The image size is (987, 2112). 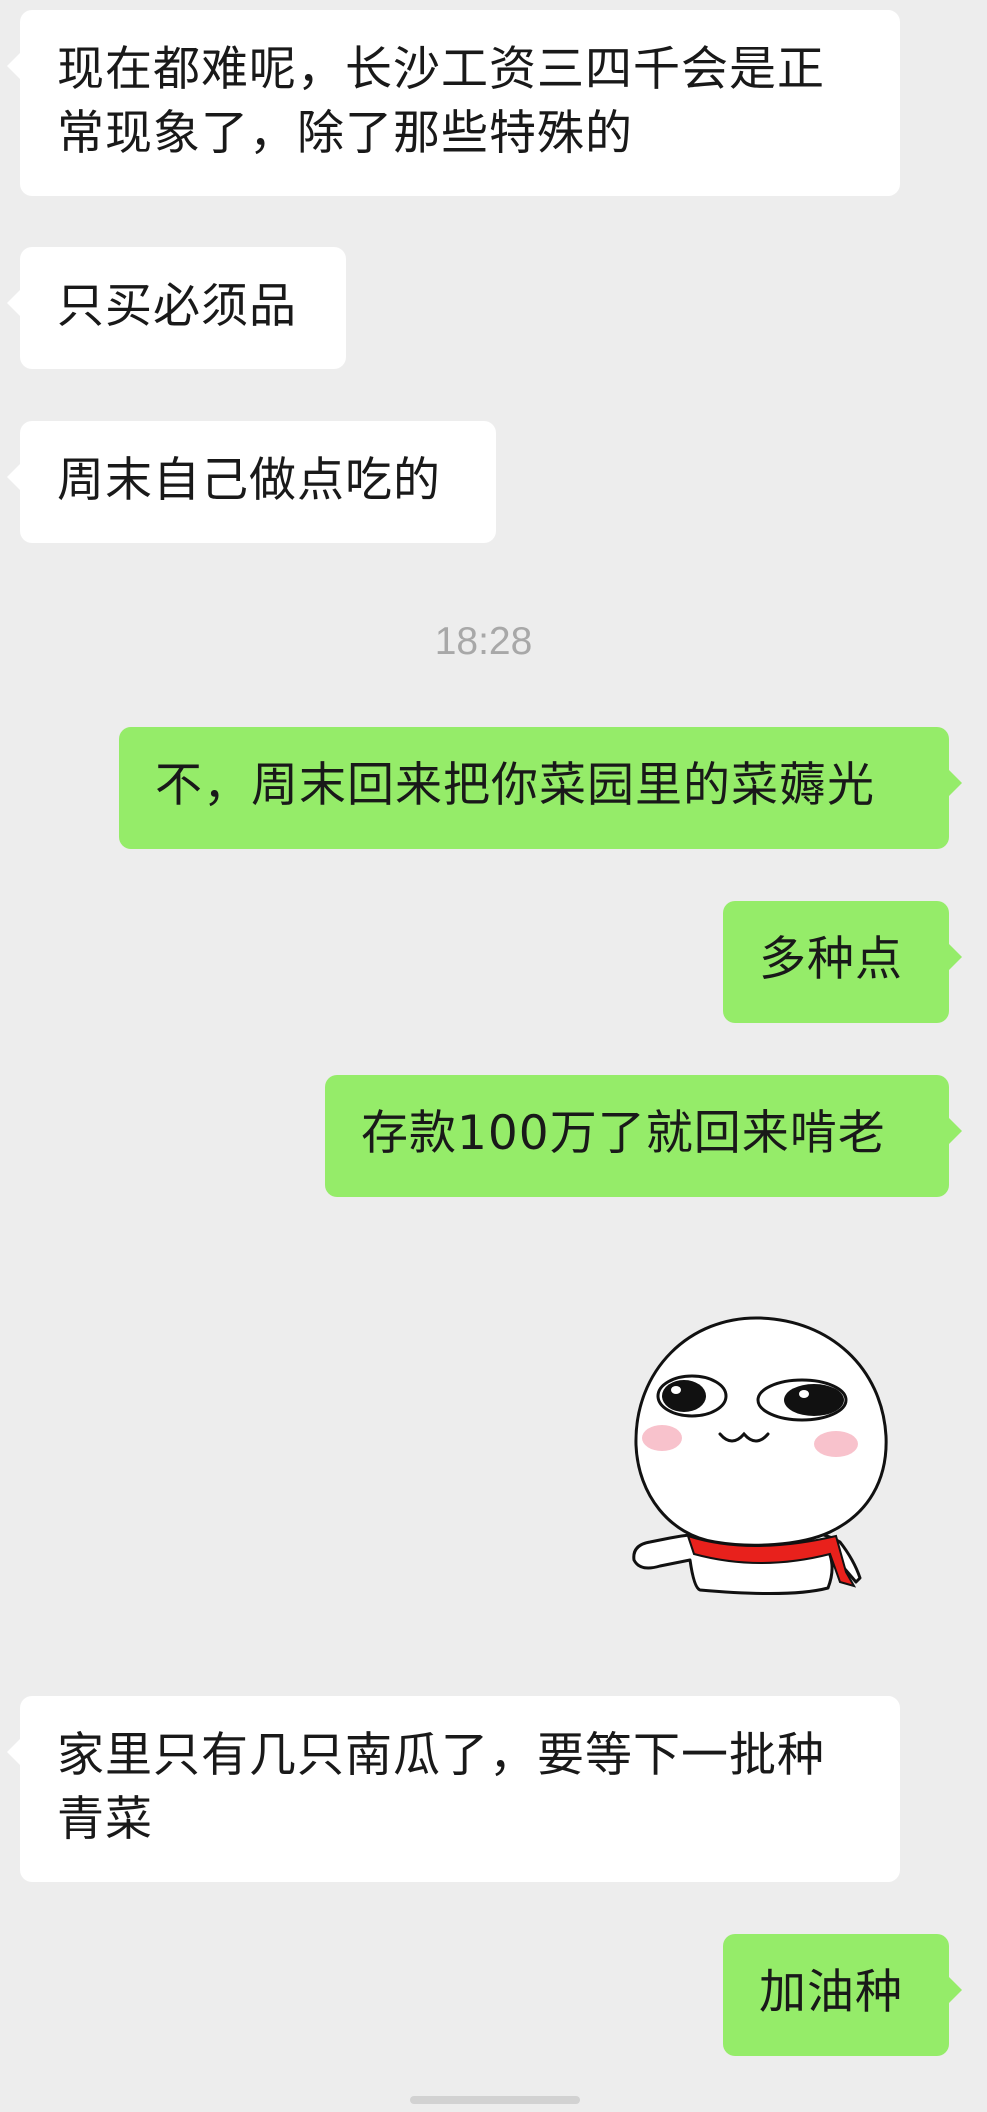 What do you see at coordinates (831, 959) in the screenshot?
I see `message-text: 多种点` at bounding box center [831, 959].